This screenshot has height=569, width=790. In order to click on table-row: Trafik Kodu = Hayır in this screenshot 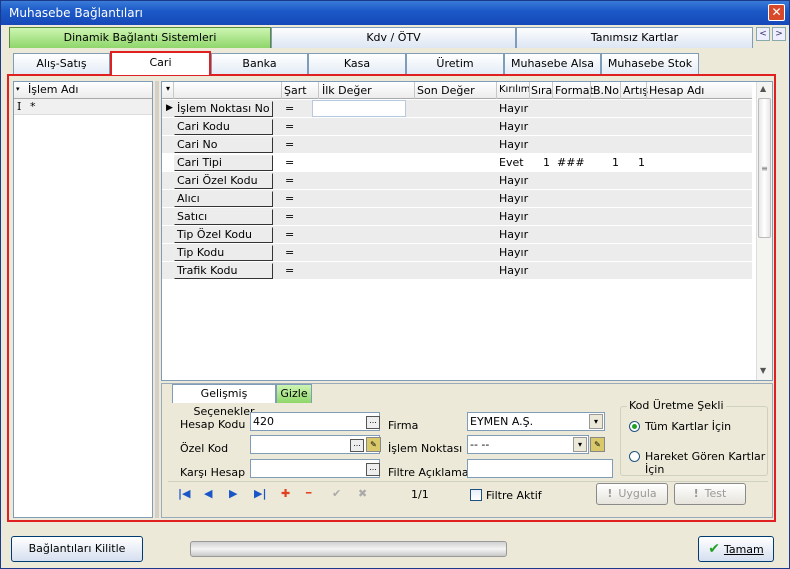, I will do `click(457, 271)`.